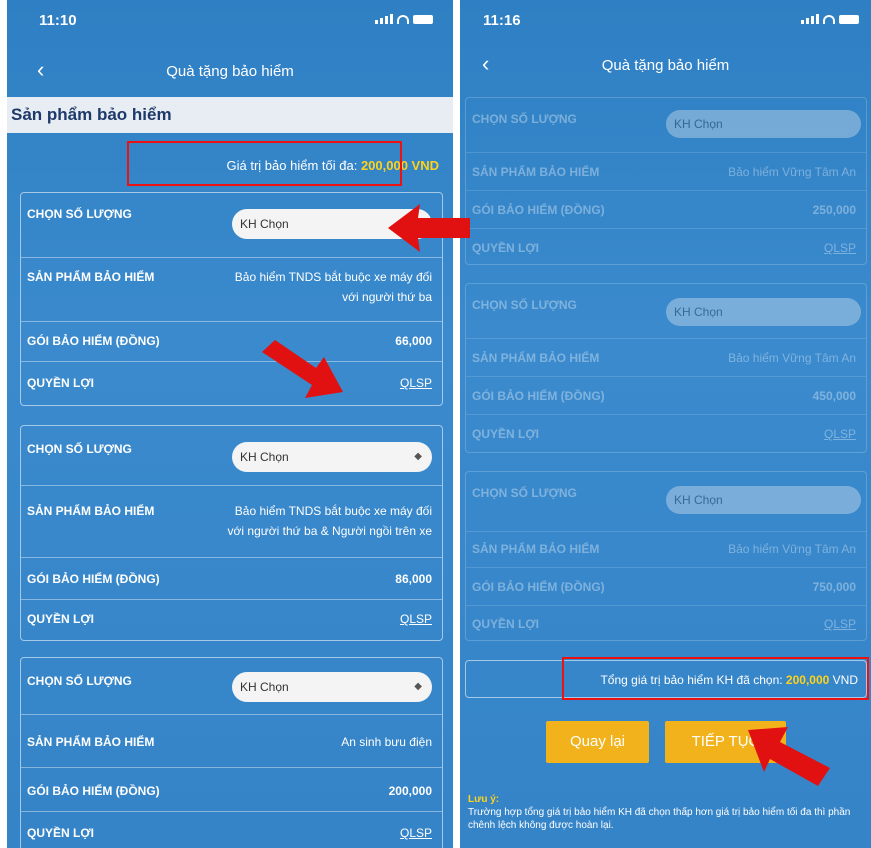 Image resolution: width=871 pixels, height=848 pixels. What do you see at coordinates (834, 587) in the screenshot?
I see `package-value: 750,000` at bounding box center [834, 587].